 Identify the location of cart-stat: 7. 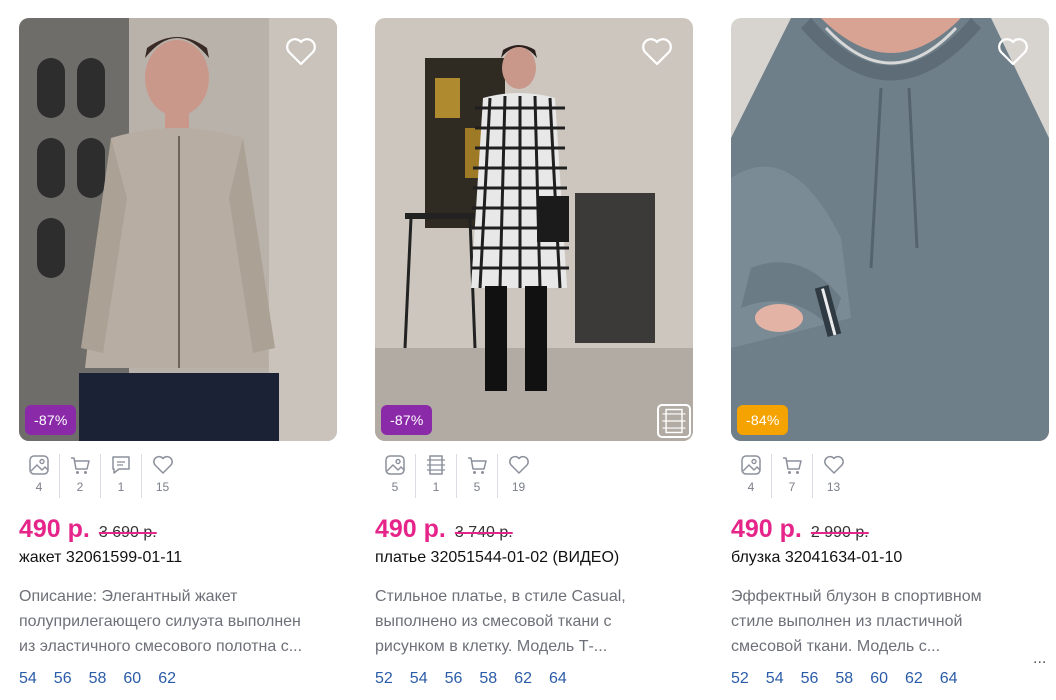
(792, 476).